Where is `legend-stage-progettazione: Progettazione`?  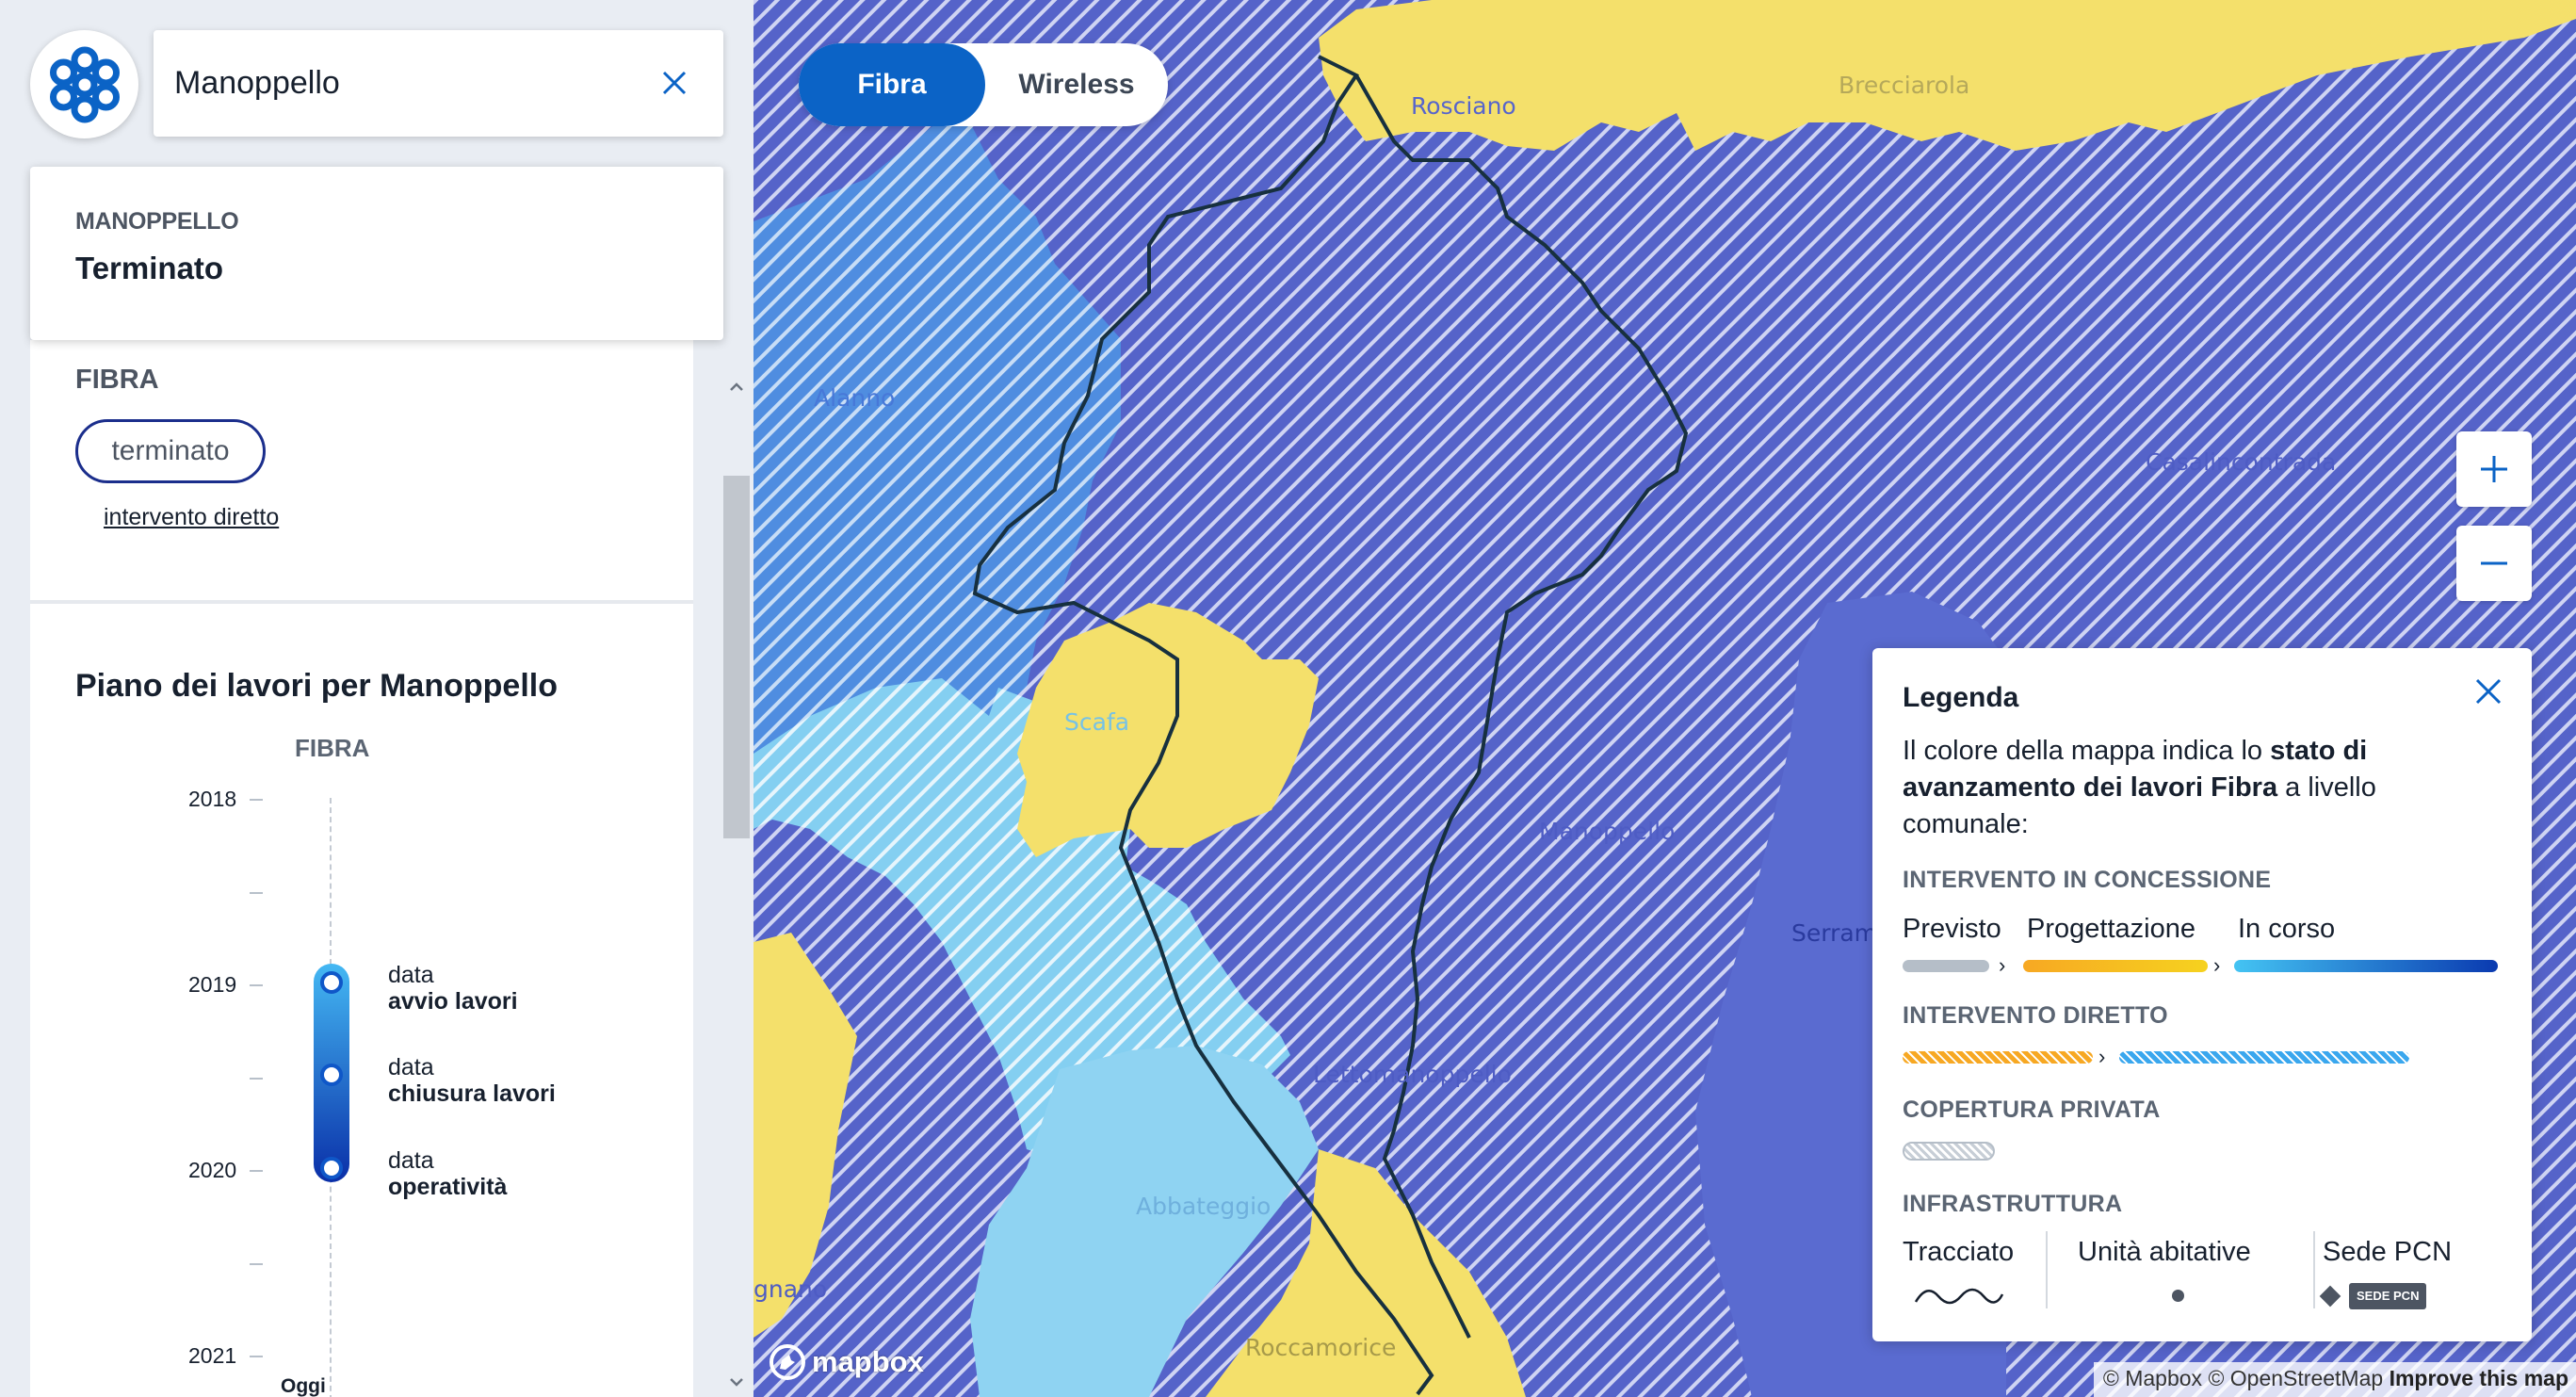
legend-stage-progettazione: Progettazione is located at coordinates (2111, 929).